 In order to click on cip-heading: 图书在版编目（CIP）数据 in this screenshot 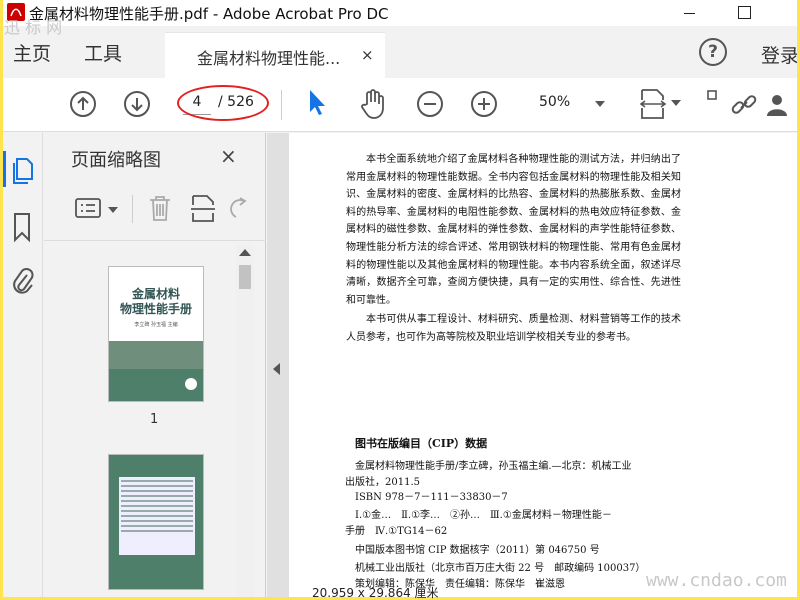, I will do `click(421, 443)`.